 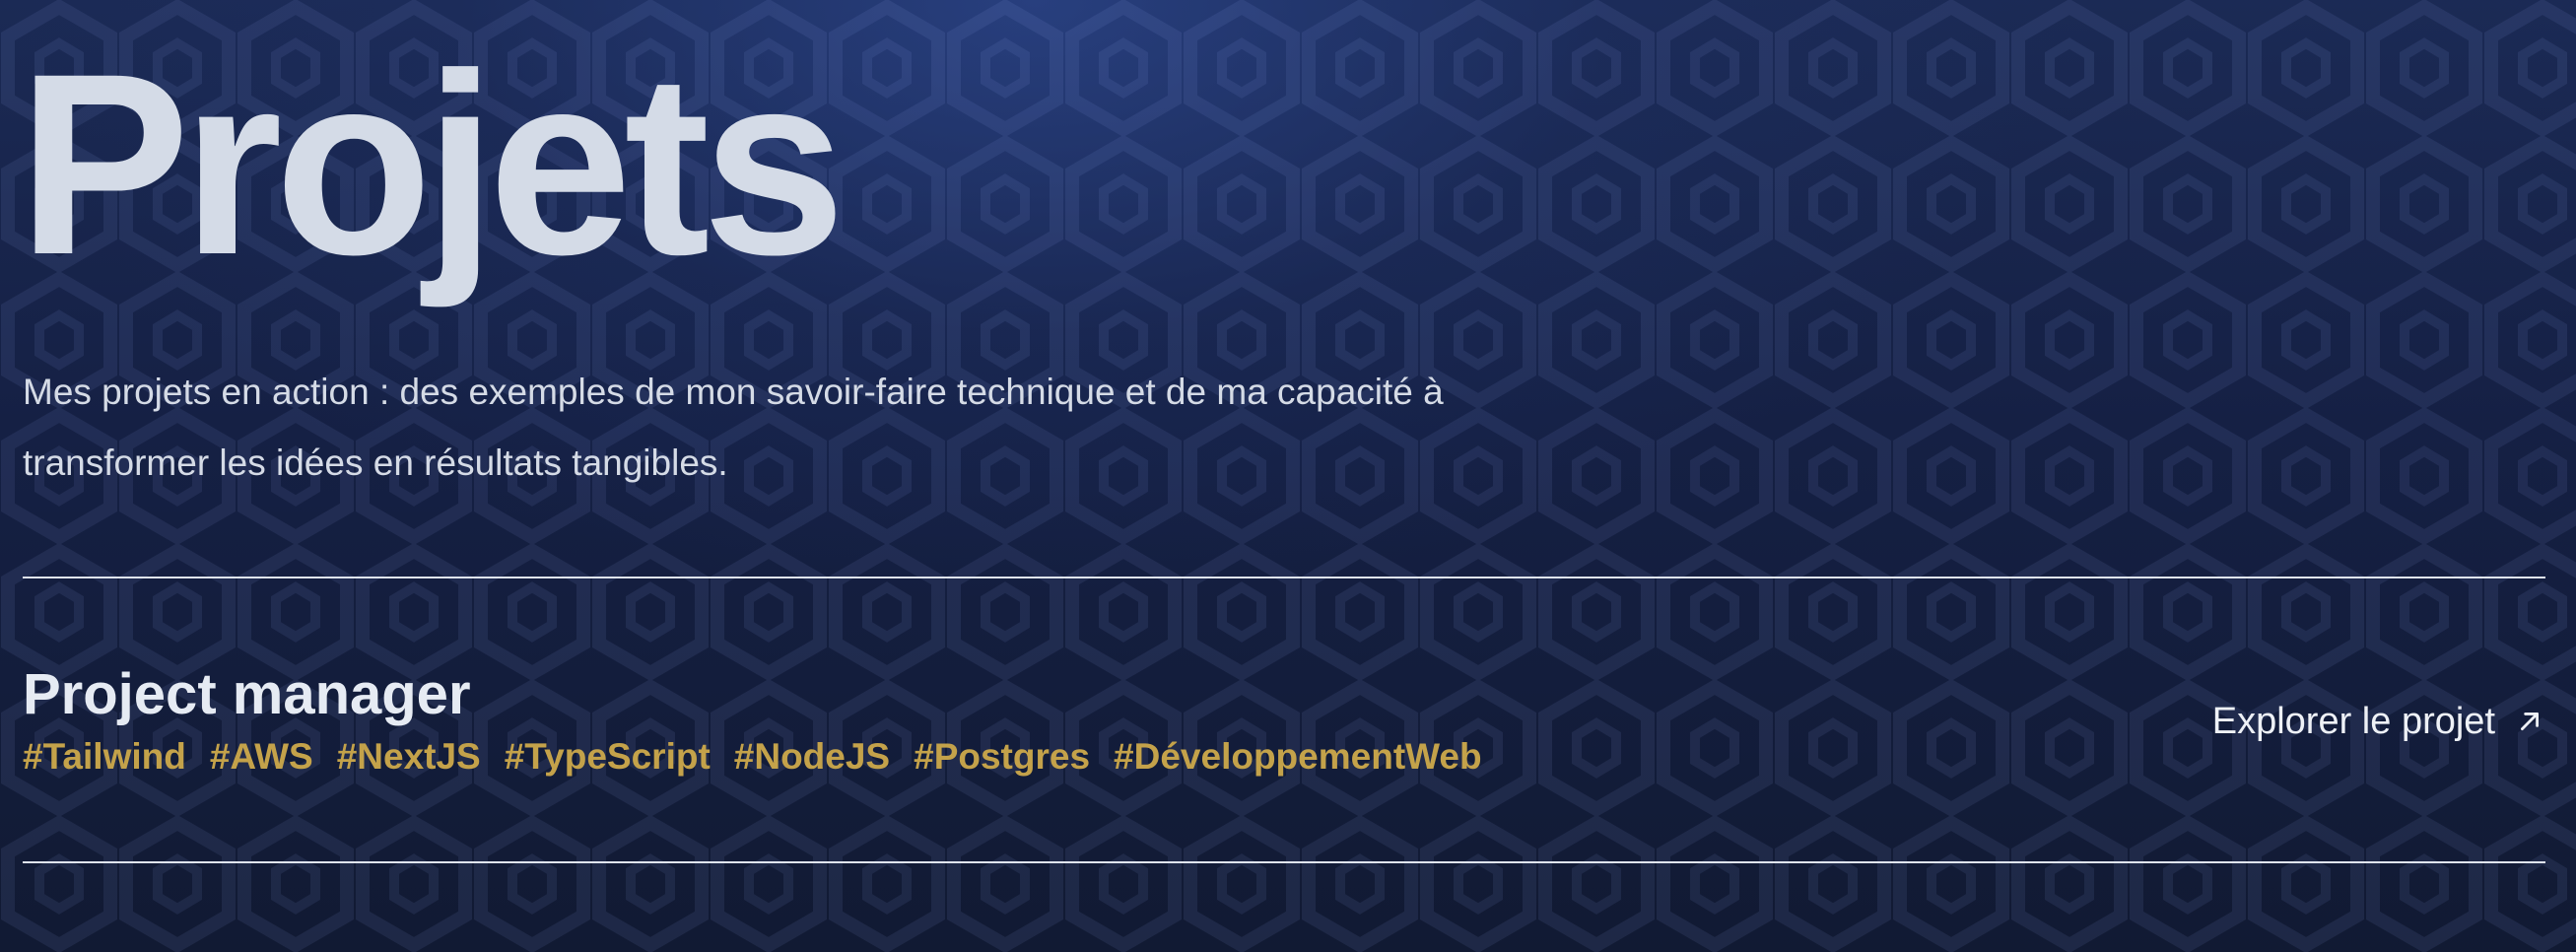 What do you see at coordinates (247, 694) in the screenshot?
I see `project-title: Project manager` at bounding box center [247, 694].